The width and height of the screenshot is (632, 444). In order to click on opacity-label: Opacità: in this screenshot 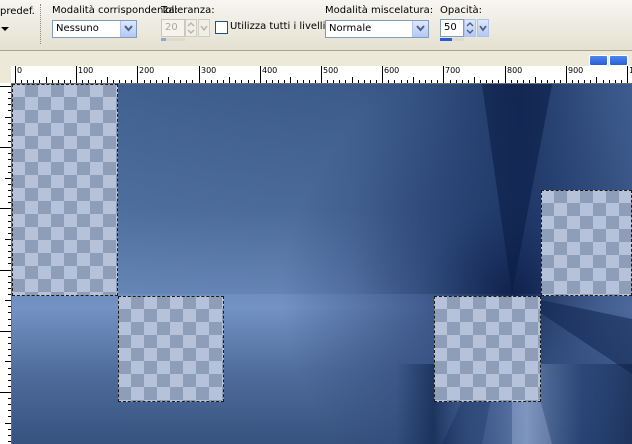, I will do `click(461, 10)`.